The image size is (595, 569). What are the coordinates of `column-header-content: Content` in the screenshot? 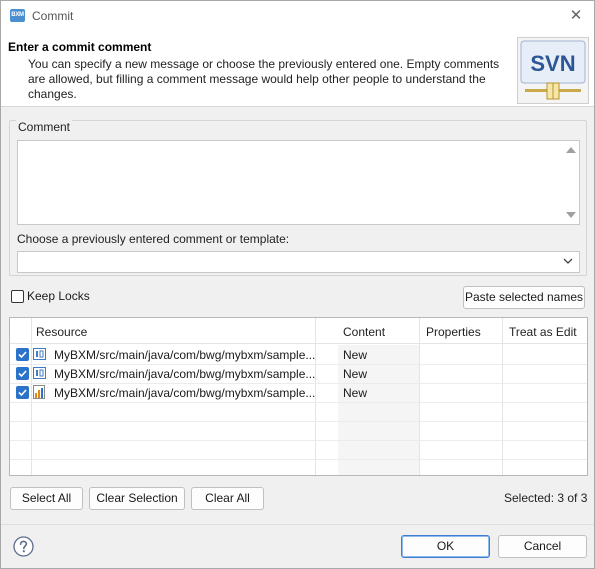 It's located at (364, 332).